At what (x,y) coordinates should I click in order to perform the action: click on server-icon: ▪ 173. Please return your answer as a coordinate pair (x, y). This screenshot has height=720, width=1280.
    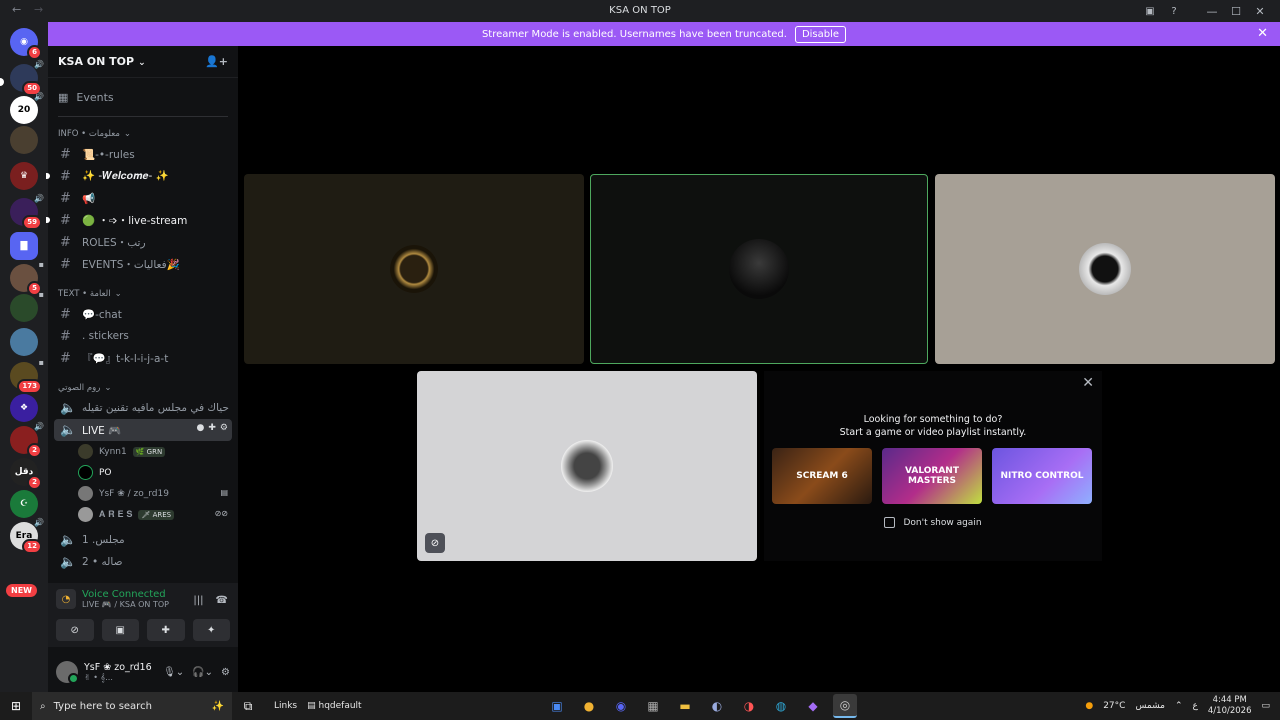
    Looking at the image, I should click on (27, 376).